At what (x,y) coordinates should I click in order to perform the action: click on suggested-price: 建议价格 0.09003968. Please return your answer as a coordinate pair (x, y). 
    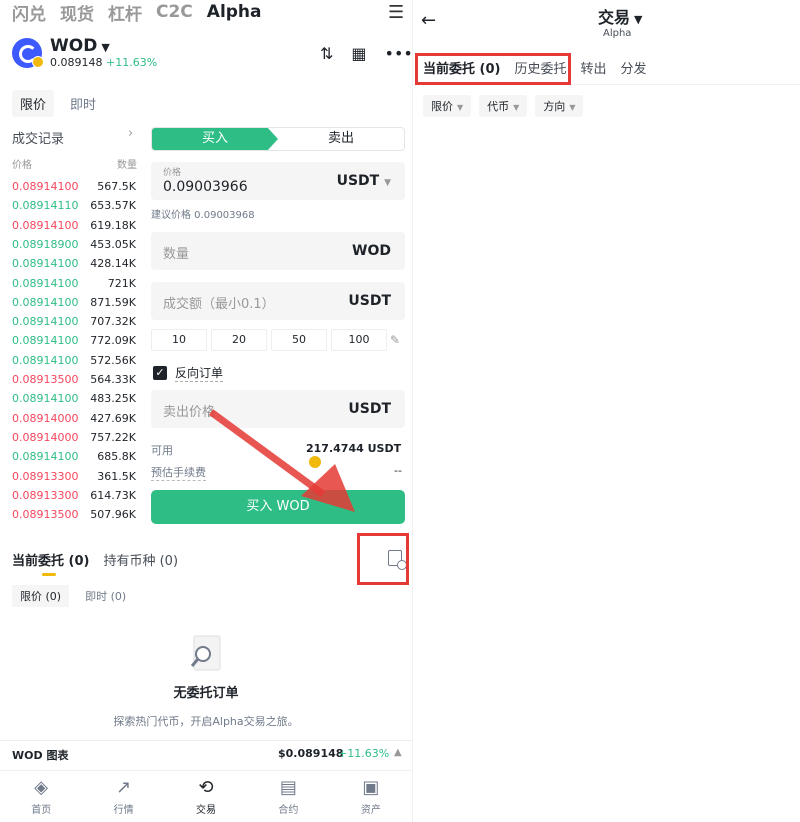
    Looking at the image, I should click on (203, 215).